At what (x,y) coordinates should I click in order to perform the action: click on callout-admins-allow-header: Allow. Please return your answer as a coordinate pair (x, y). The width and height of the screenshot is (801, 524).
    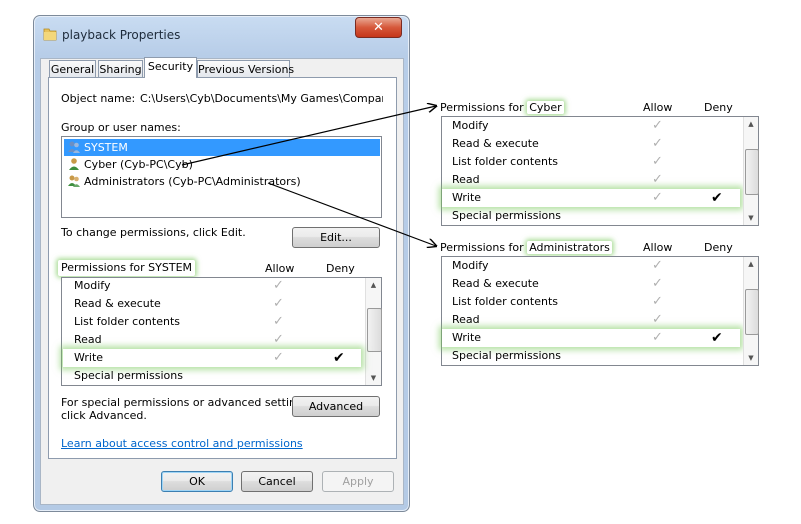
    Looking at the image, I should click on (658, 247).